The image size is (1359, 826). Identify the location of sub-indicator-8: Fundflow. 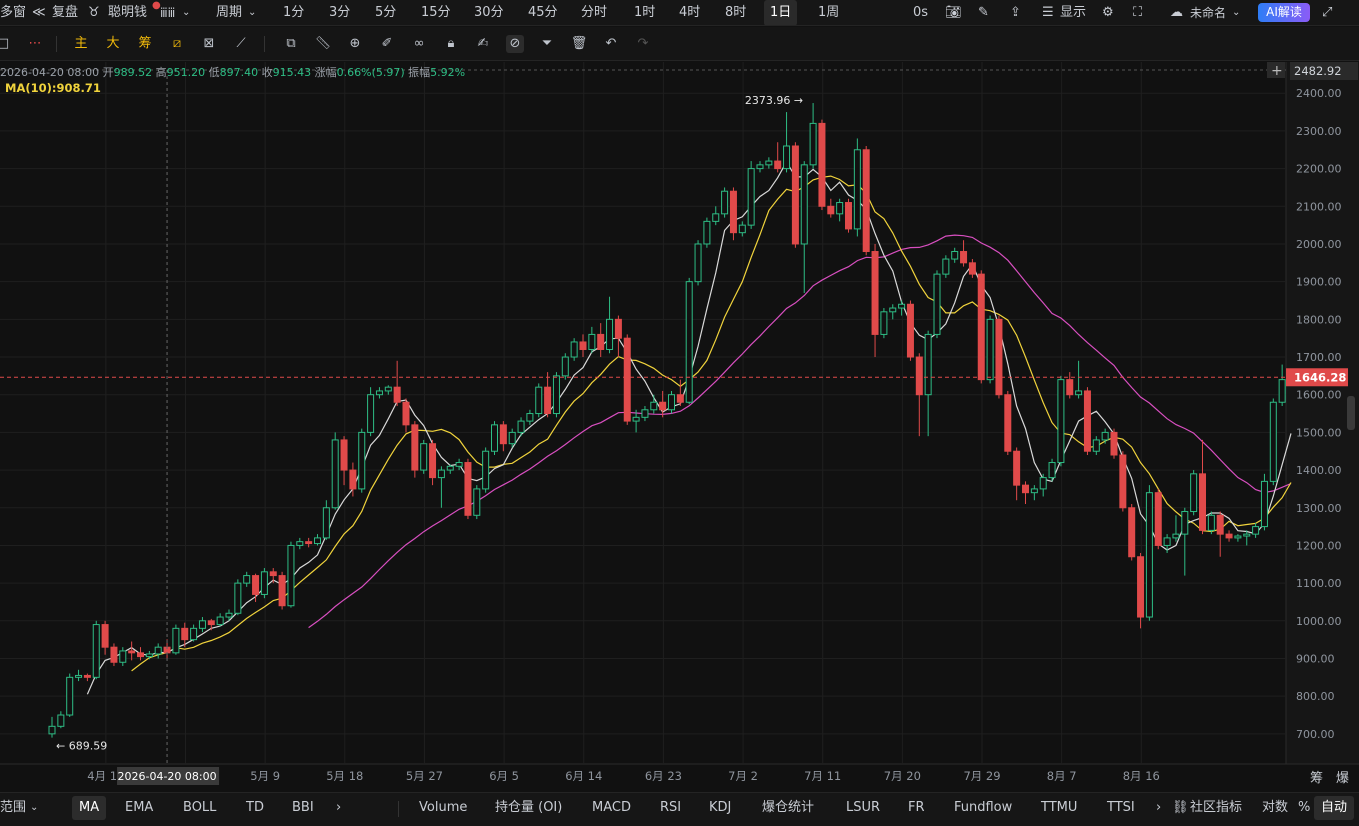
(983, 808).